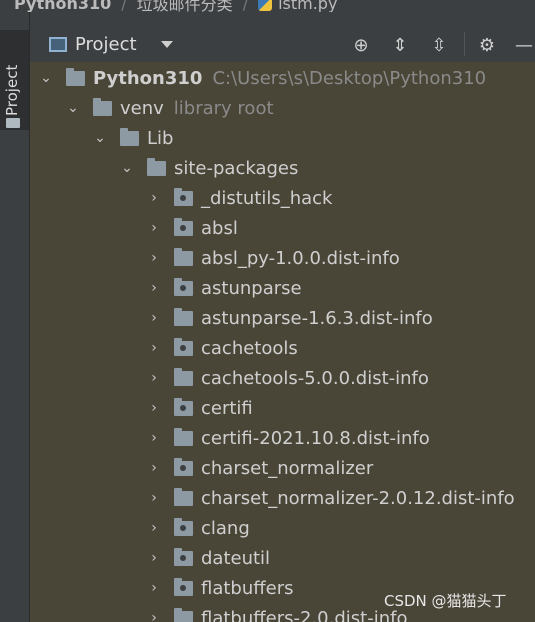 The height and width of the screenshot is (622, 535). I want to click on tree-node-item: › cachetools-5.0.0.dist-info, so click(282, 378).